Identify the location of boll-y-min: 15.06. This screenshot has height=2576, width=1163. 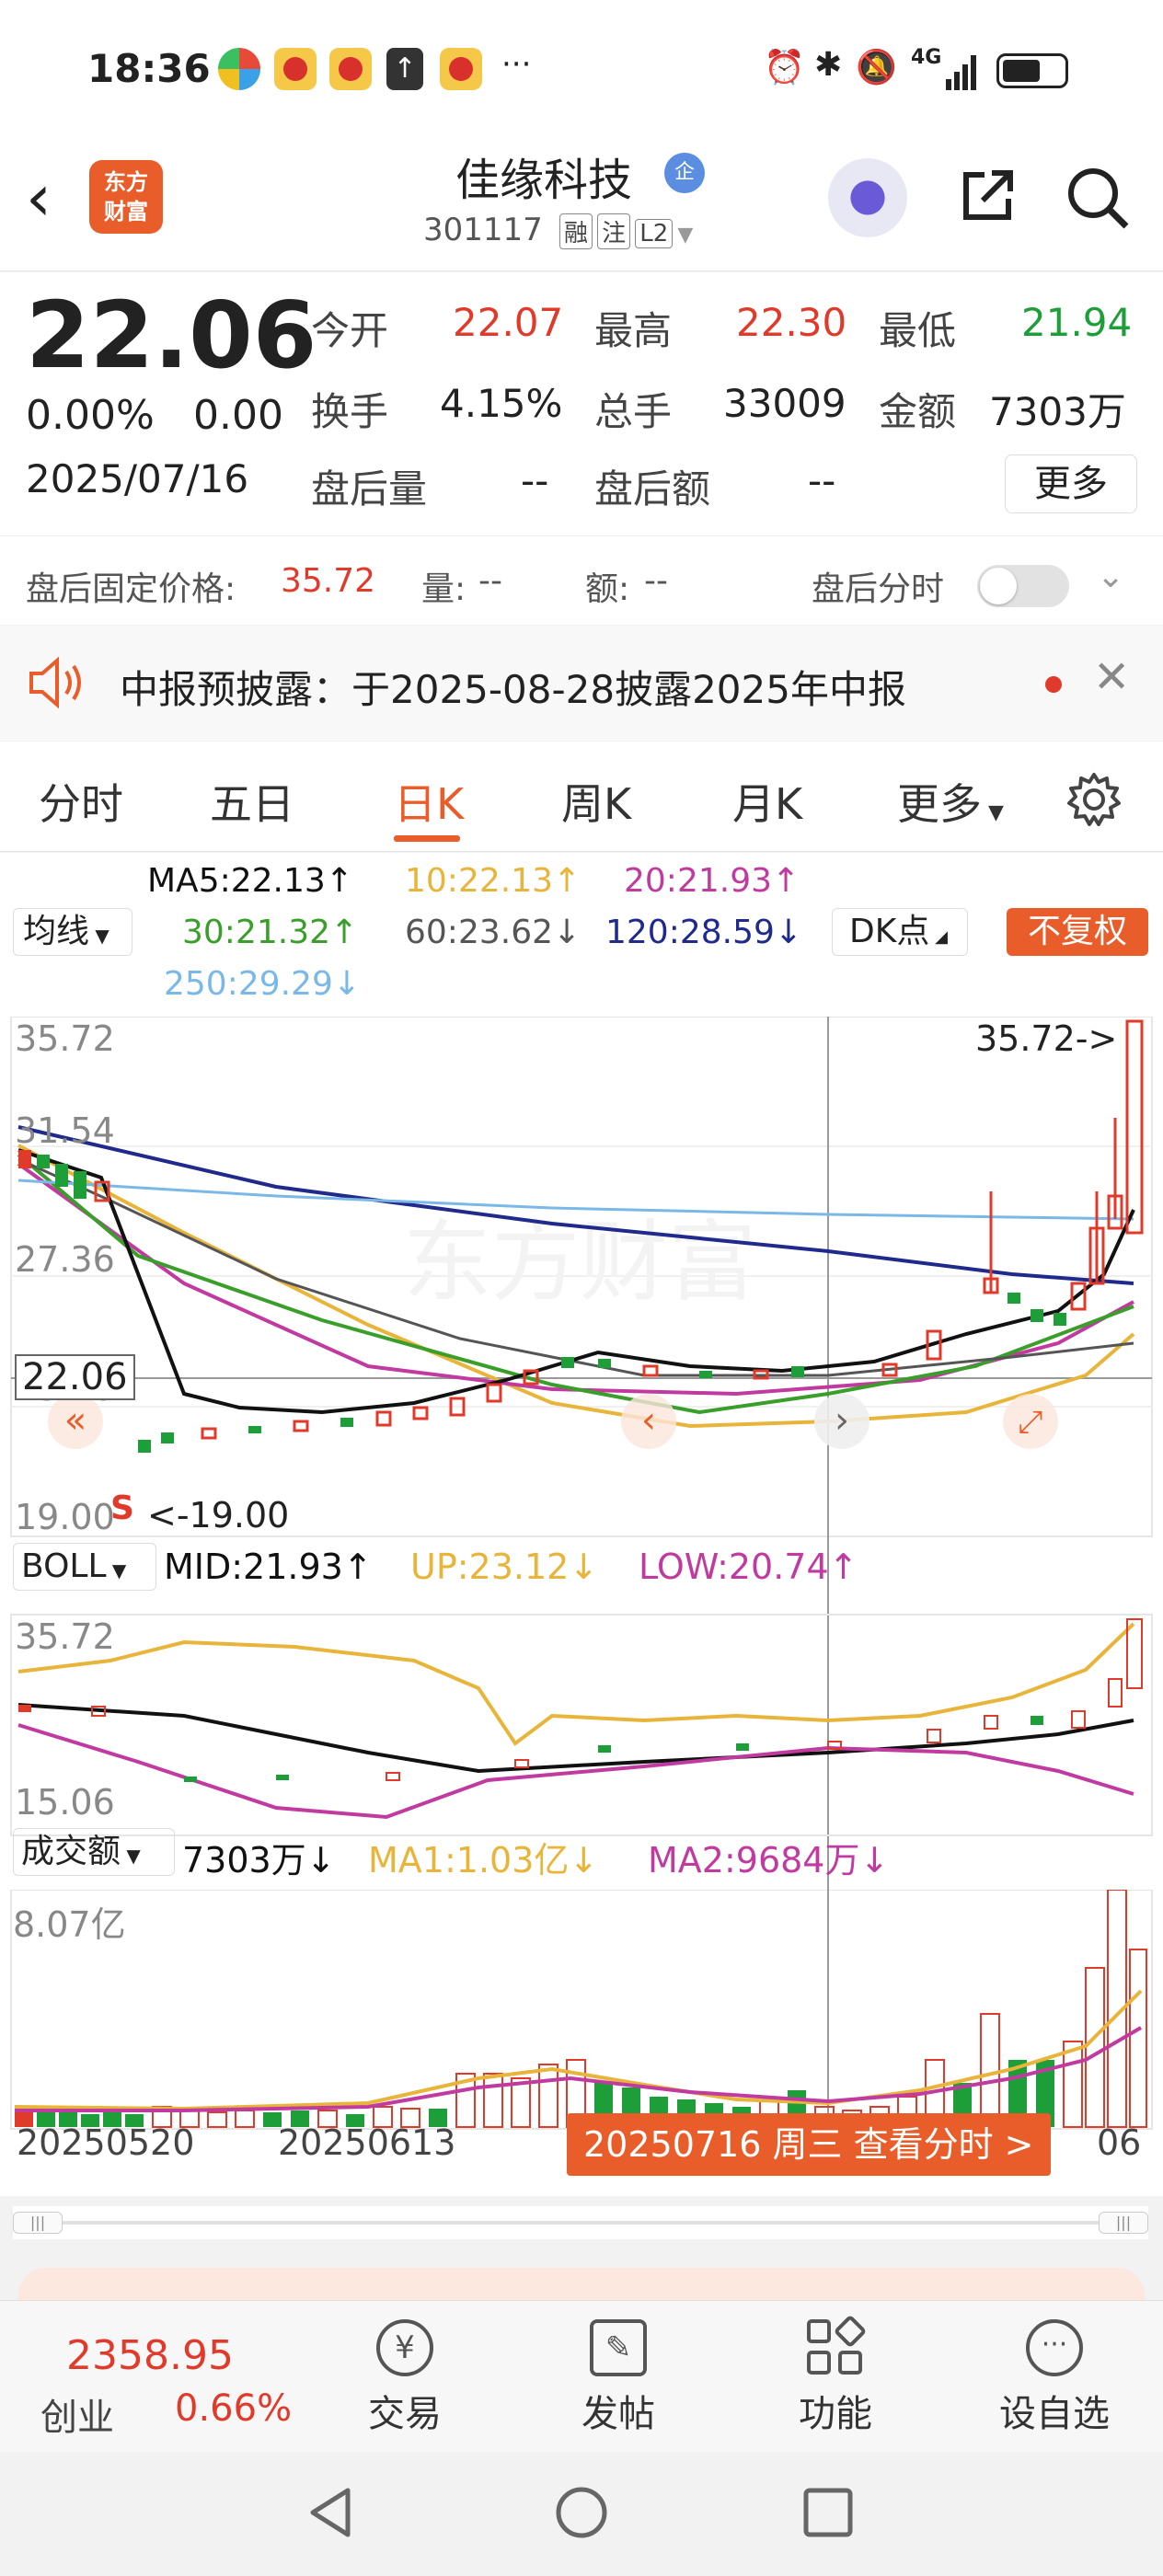
(65, 1802).